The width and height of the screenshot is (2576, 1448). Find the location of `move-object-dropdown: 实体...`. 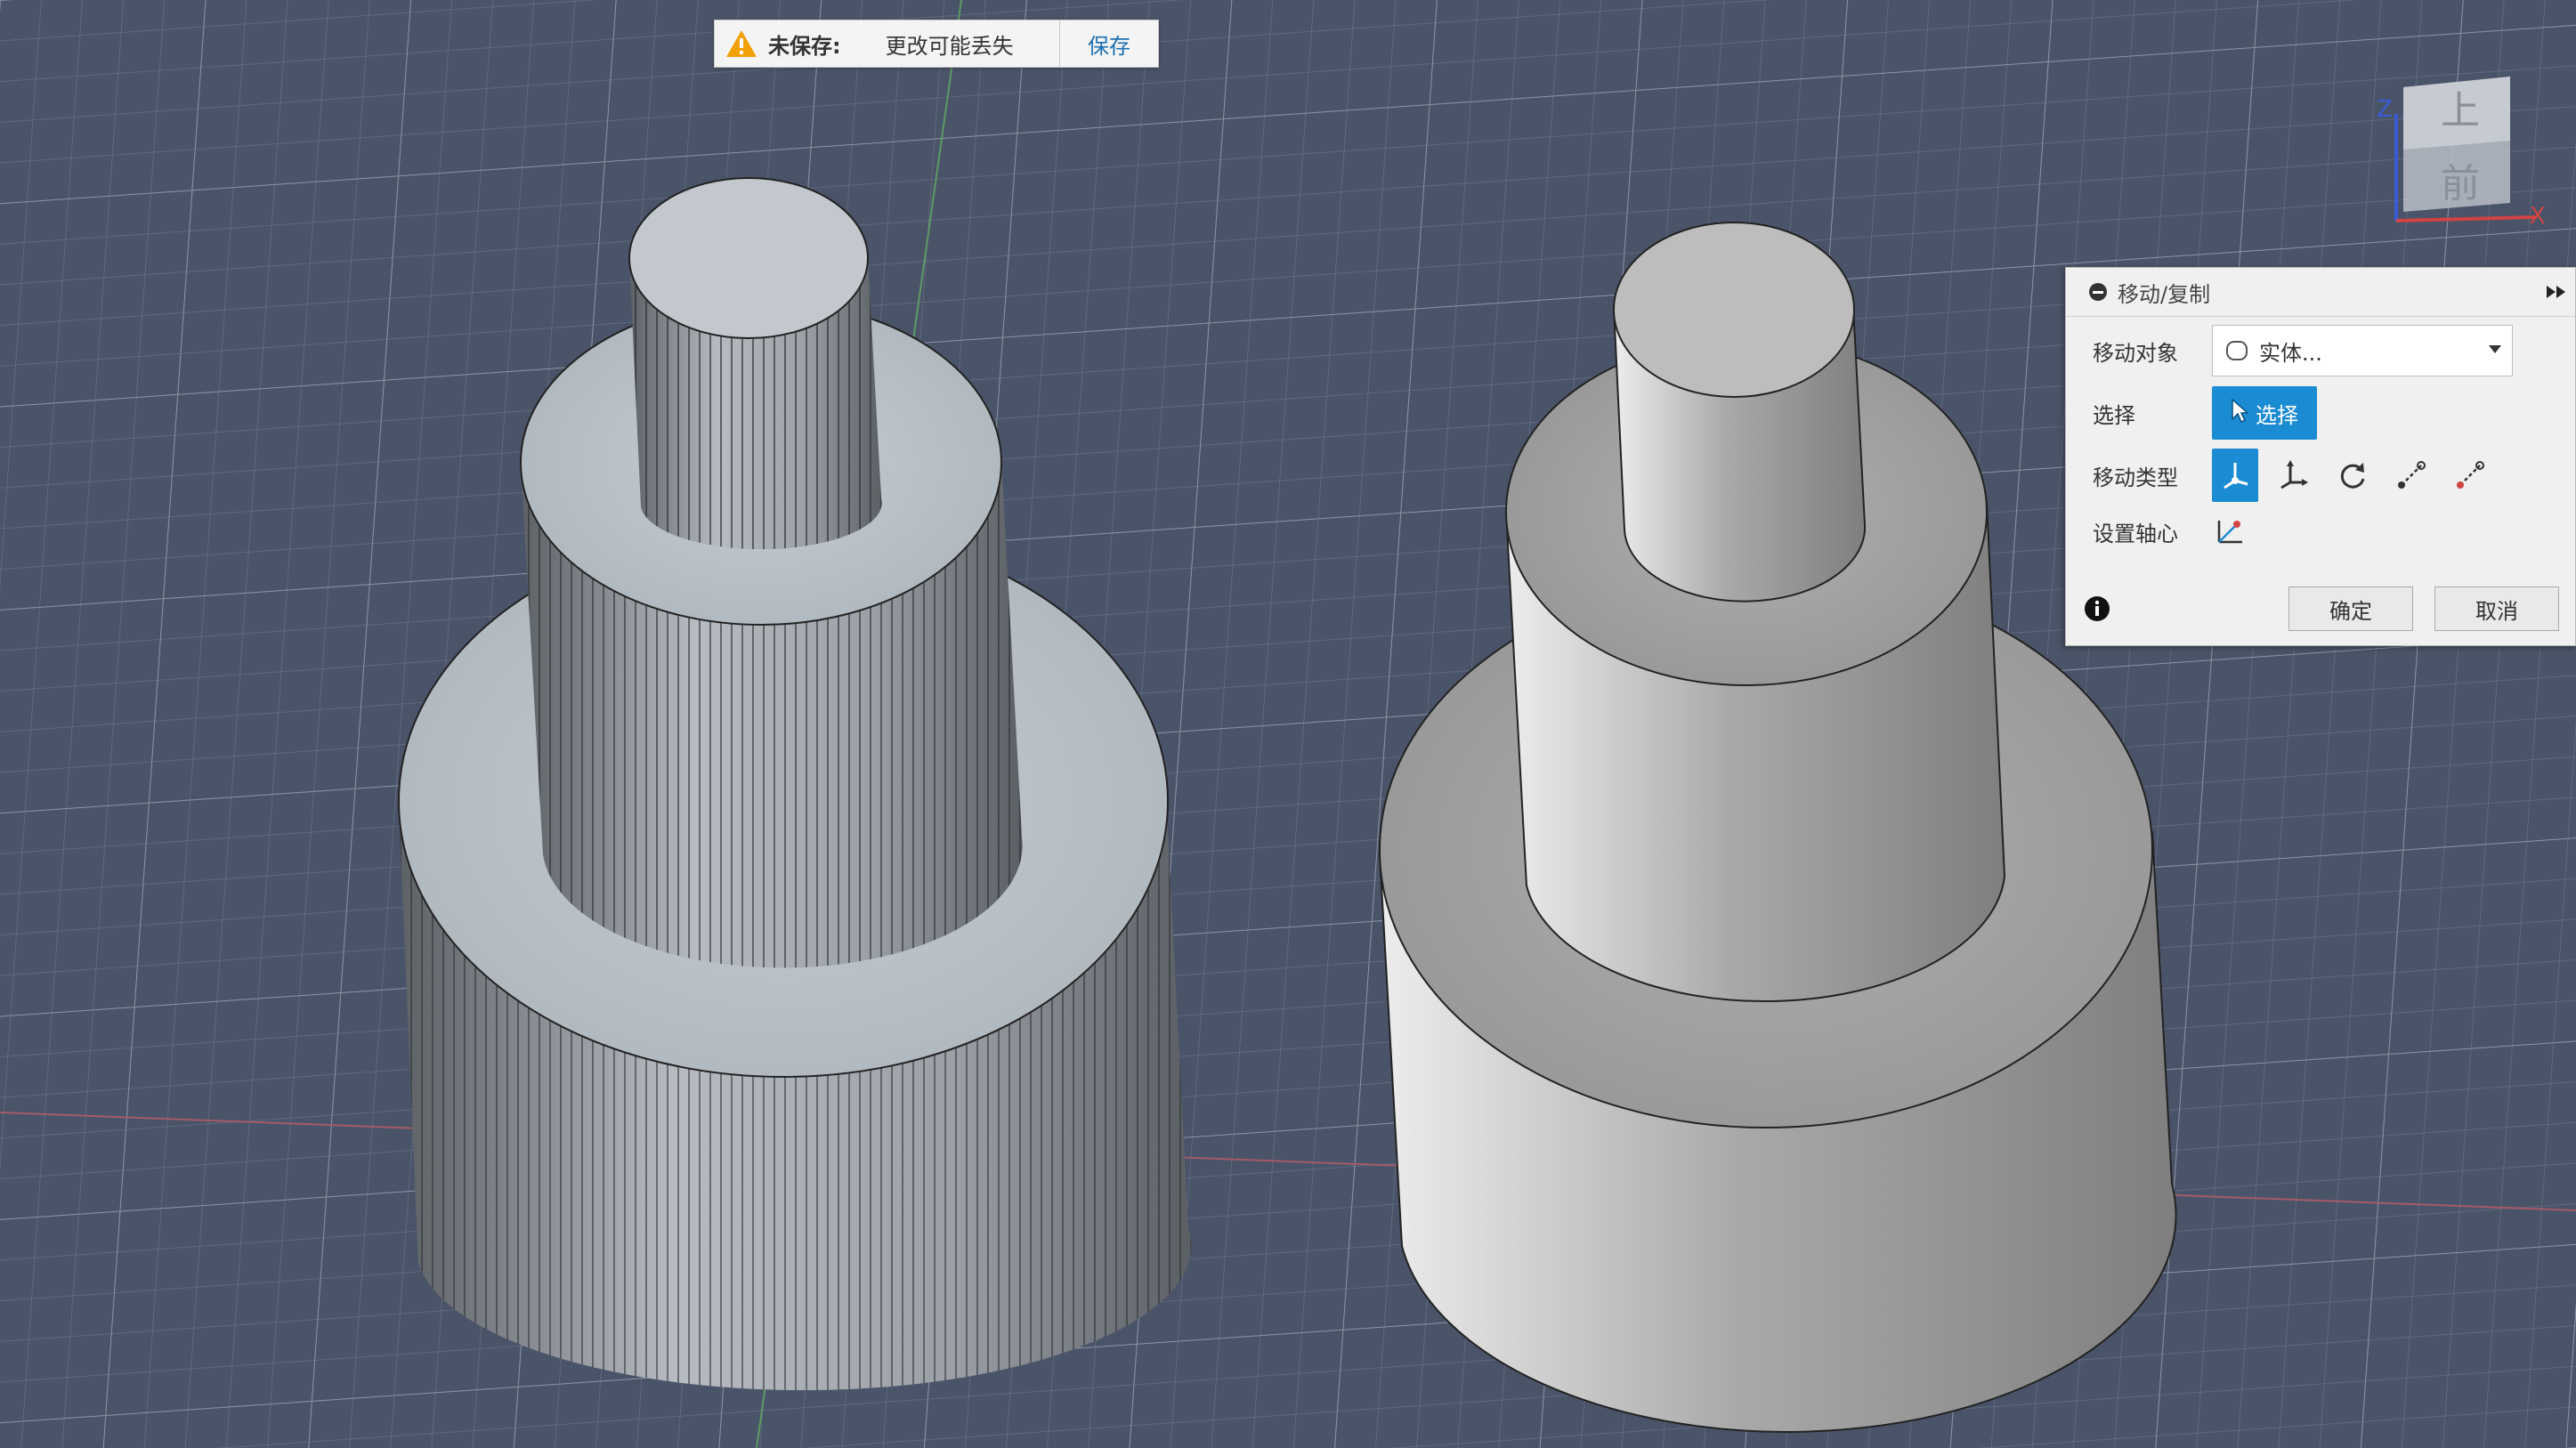

move-object-dropdown: 实体... is located at coordinates (2362, 350).